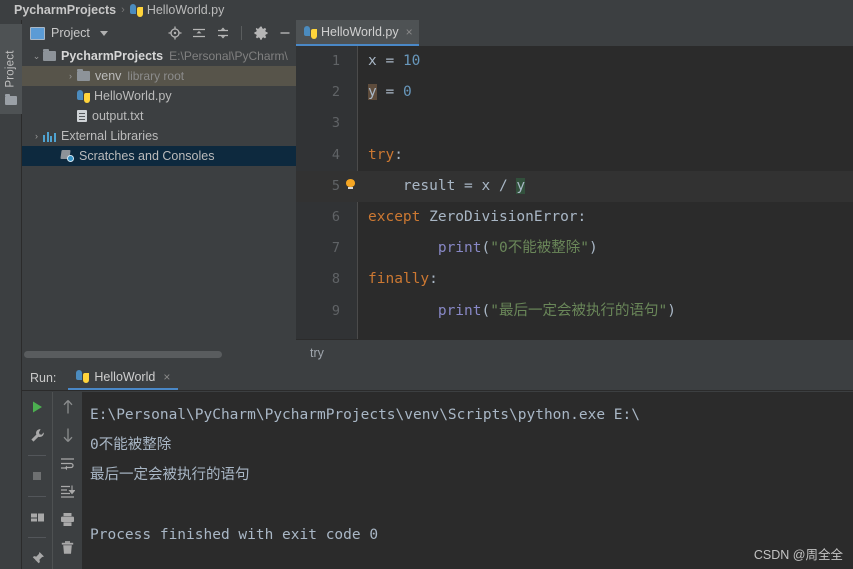 Image resolution: width=853 pixels, height=569 pixels. What do you see at coordinates (521, 185) in the screenshot?
I see `token-var-highlighted: y` at bounding box center [521, 185].